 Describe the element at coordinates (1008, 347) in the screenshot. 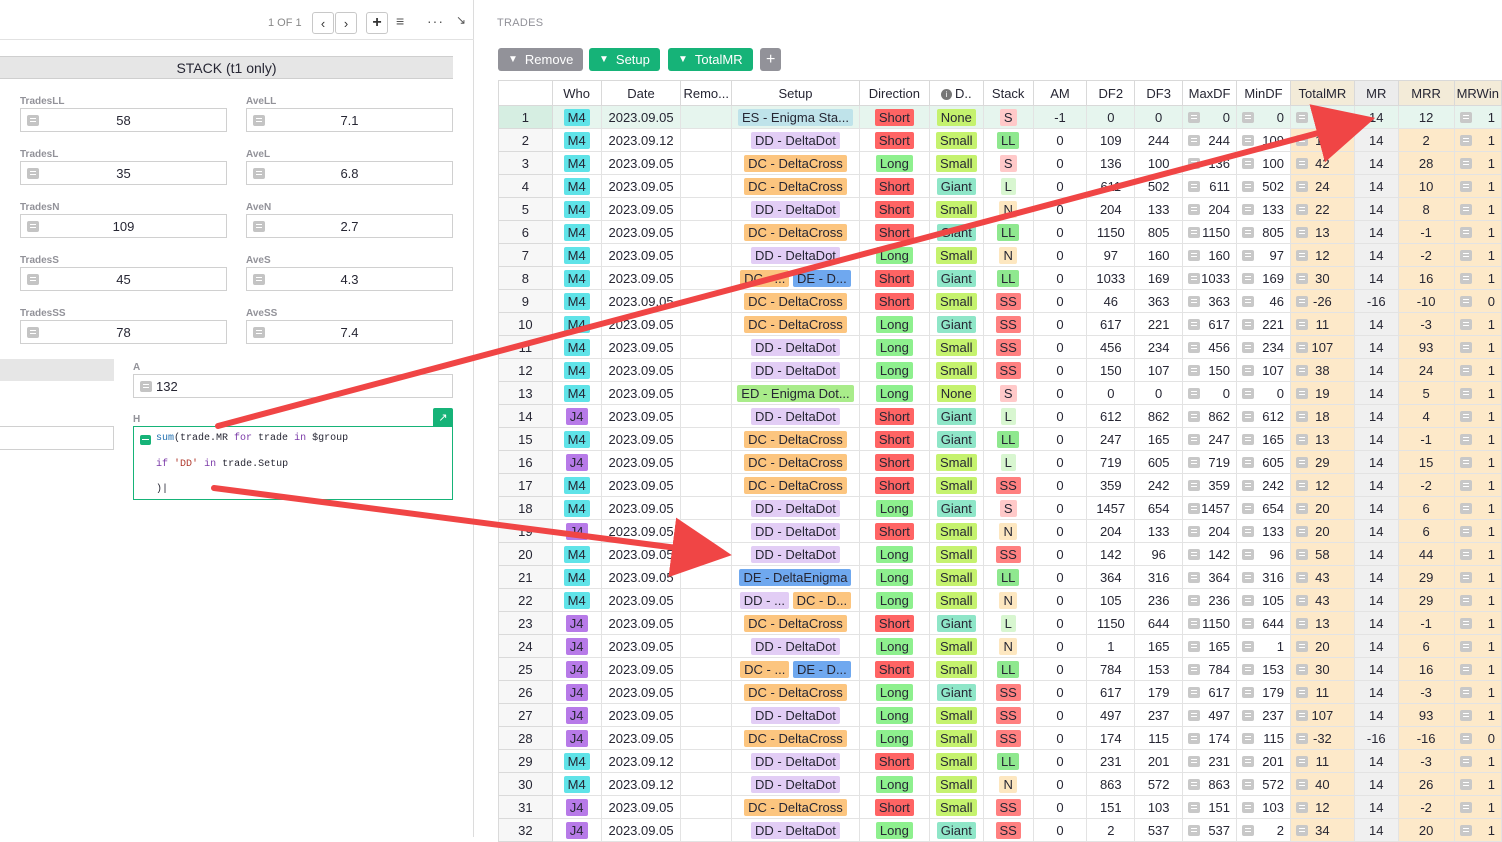

I see `stack-cell: SS` at that location.